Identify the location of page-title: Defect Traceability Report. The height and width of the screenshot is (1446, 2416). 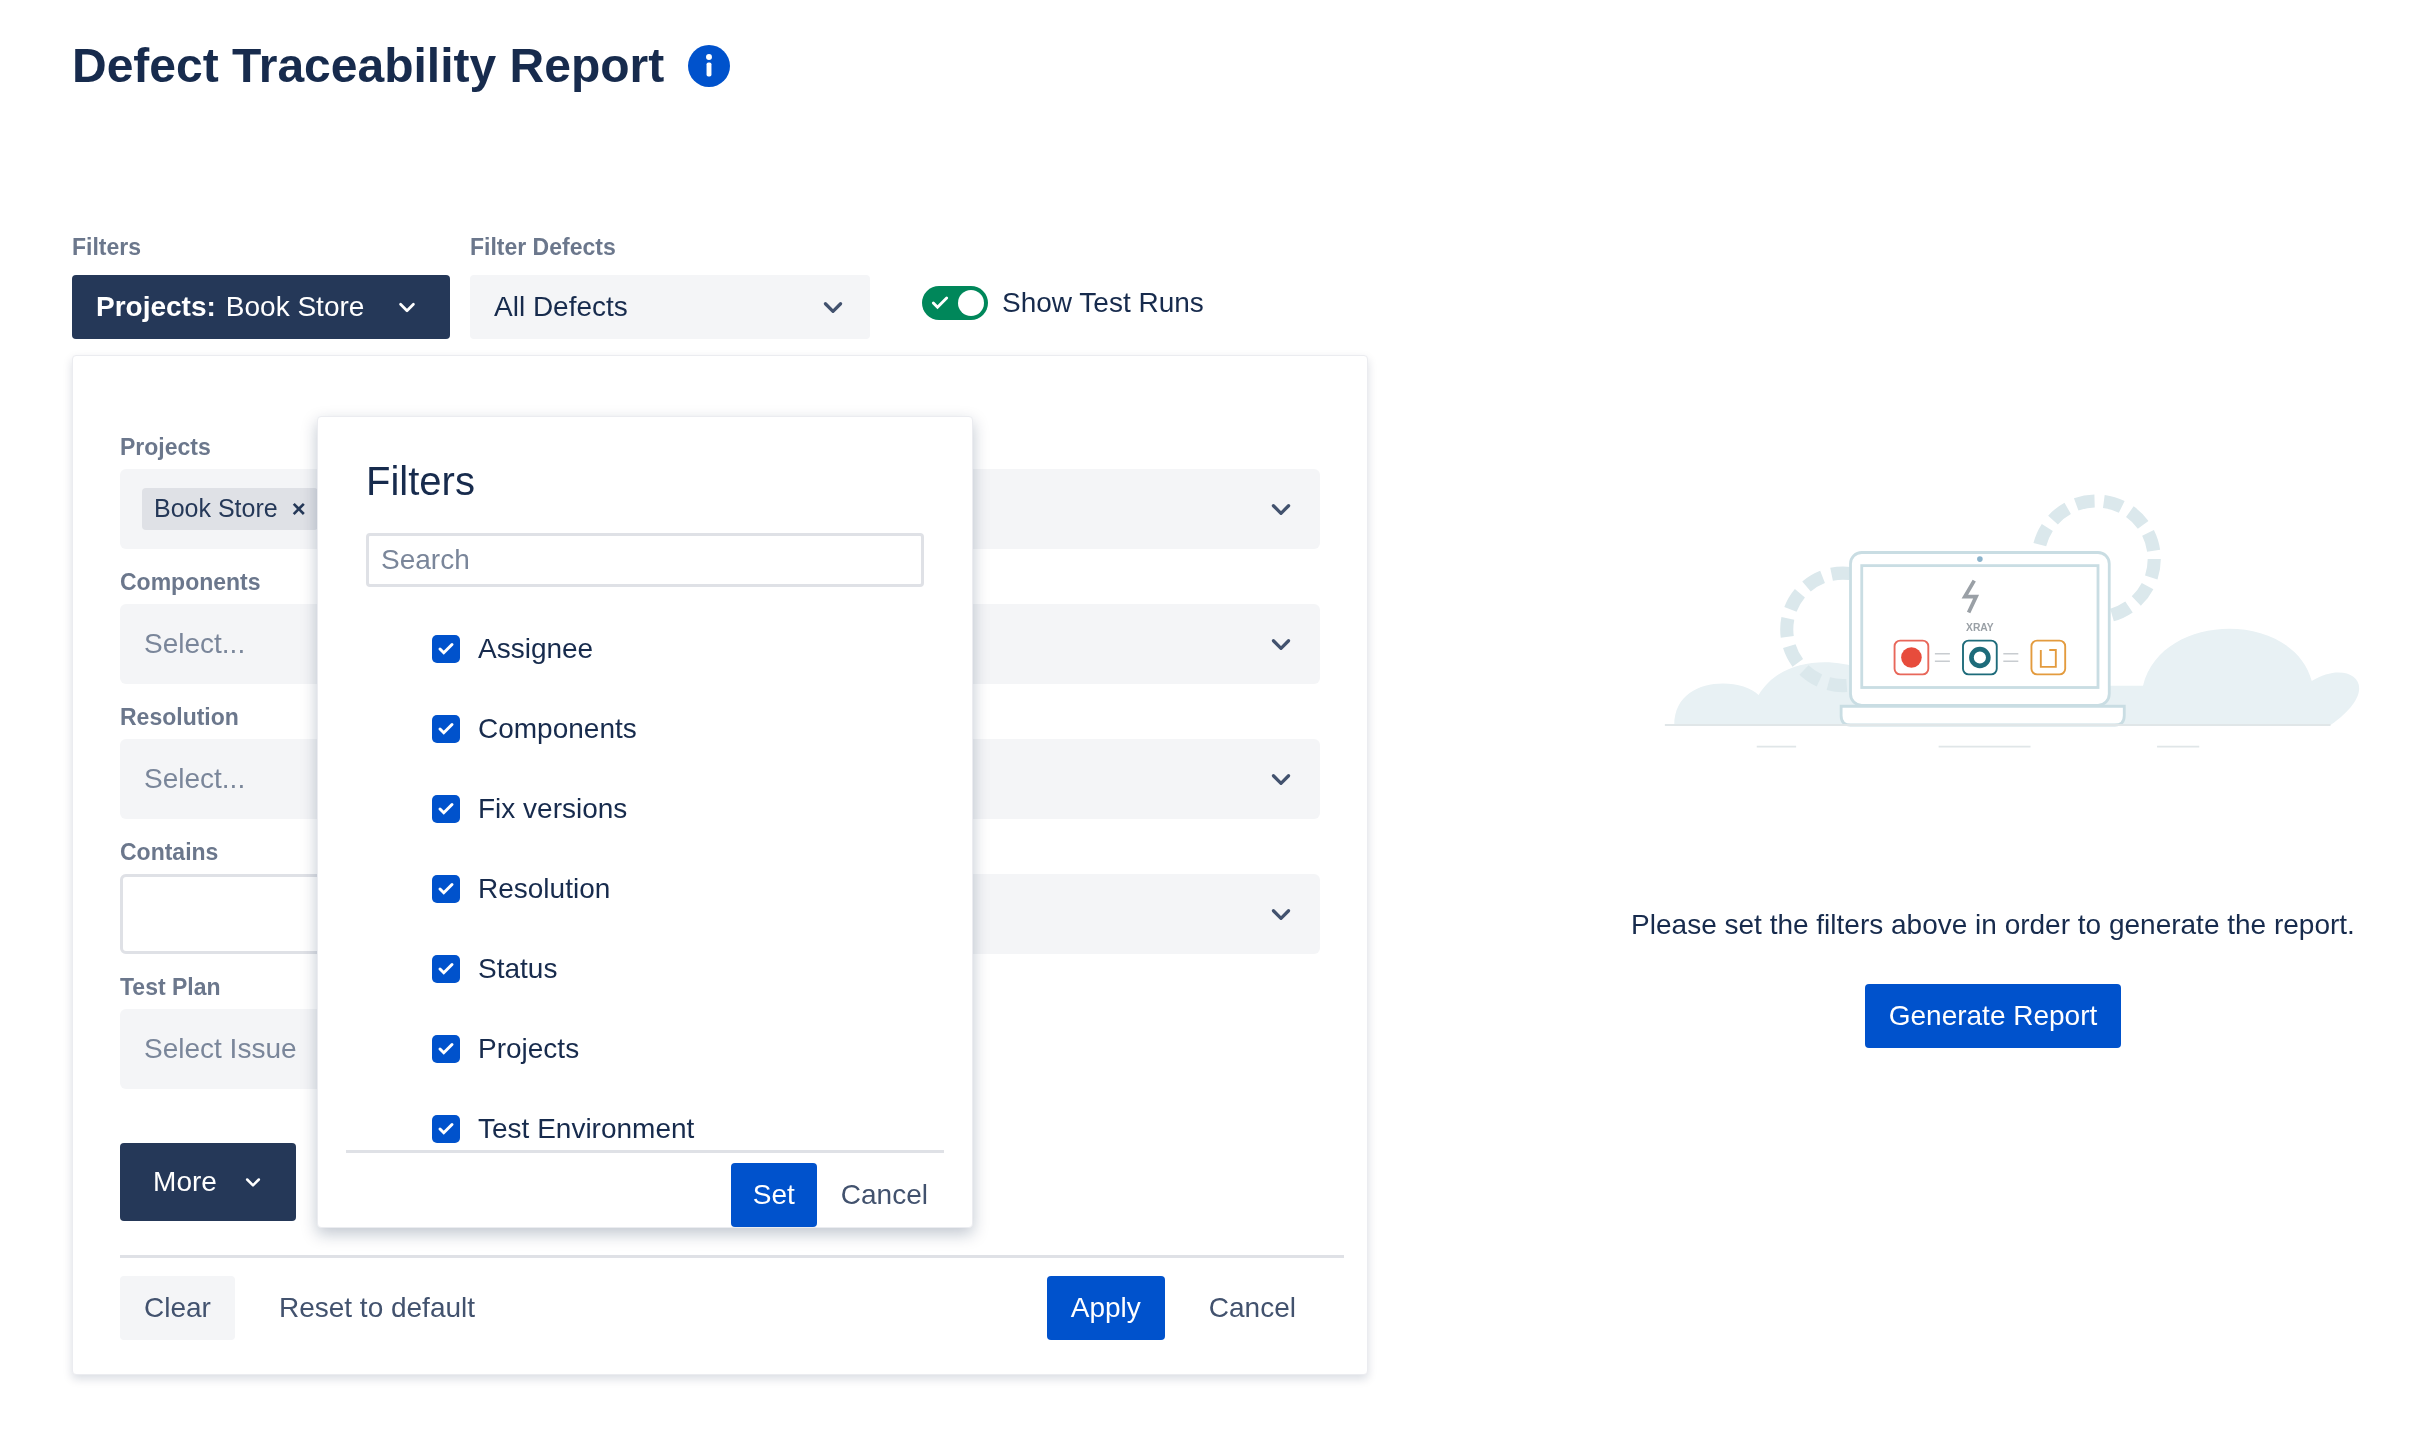
(368, 66).